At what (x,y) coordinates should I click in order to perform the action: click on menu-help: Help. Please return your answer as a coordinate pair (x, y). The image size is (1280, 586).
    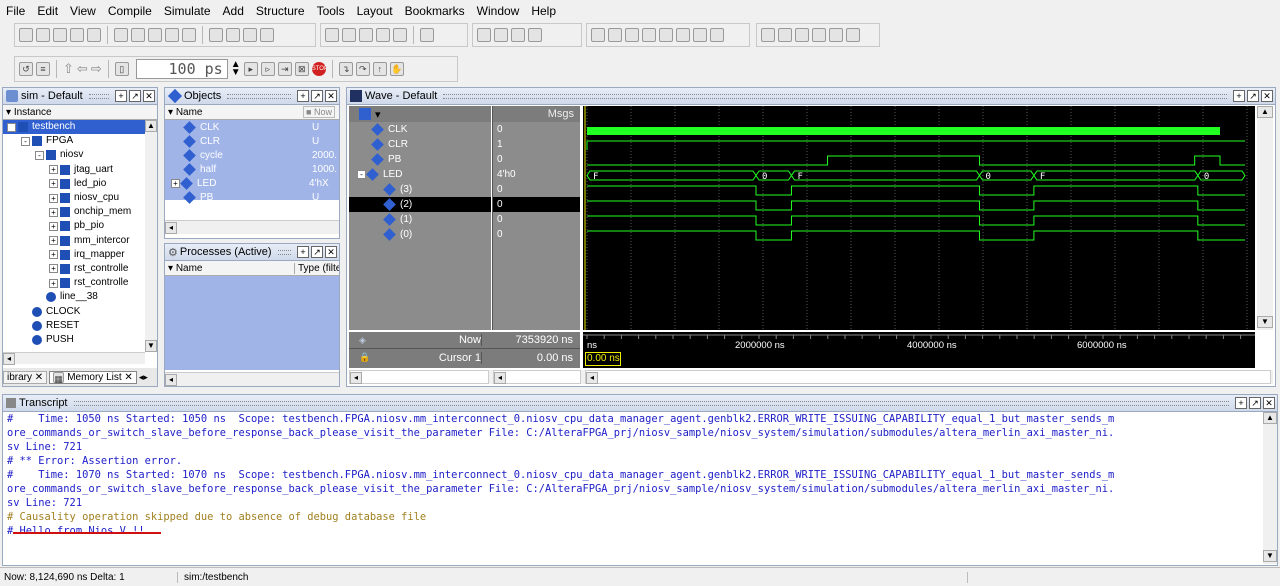
    Looking at the image, I should click on (543, 11).